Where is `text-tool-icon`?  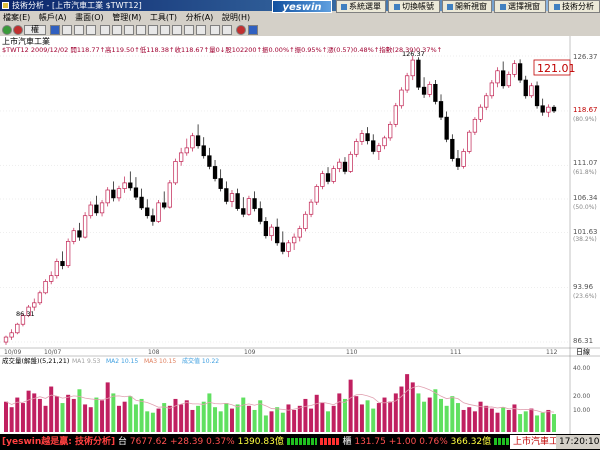
text-tool-icon is located at coordinates (189, 30).